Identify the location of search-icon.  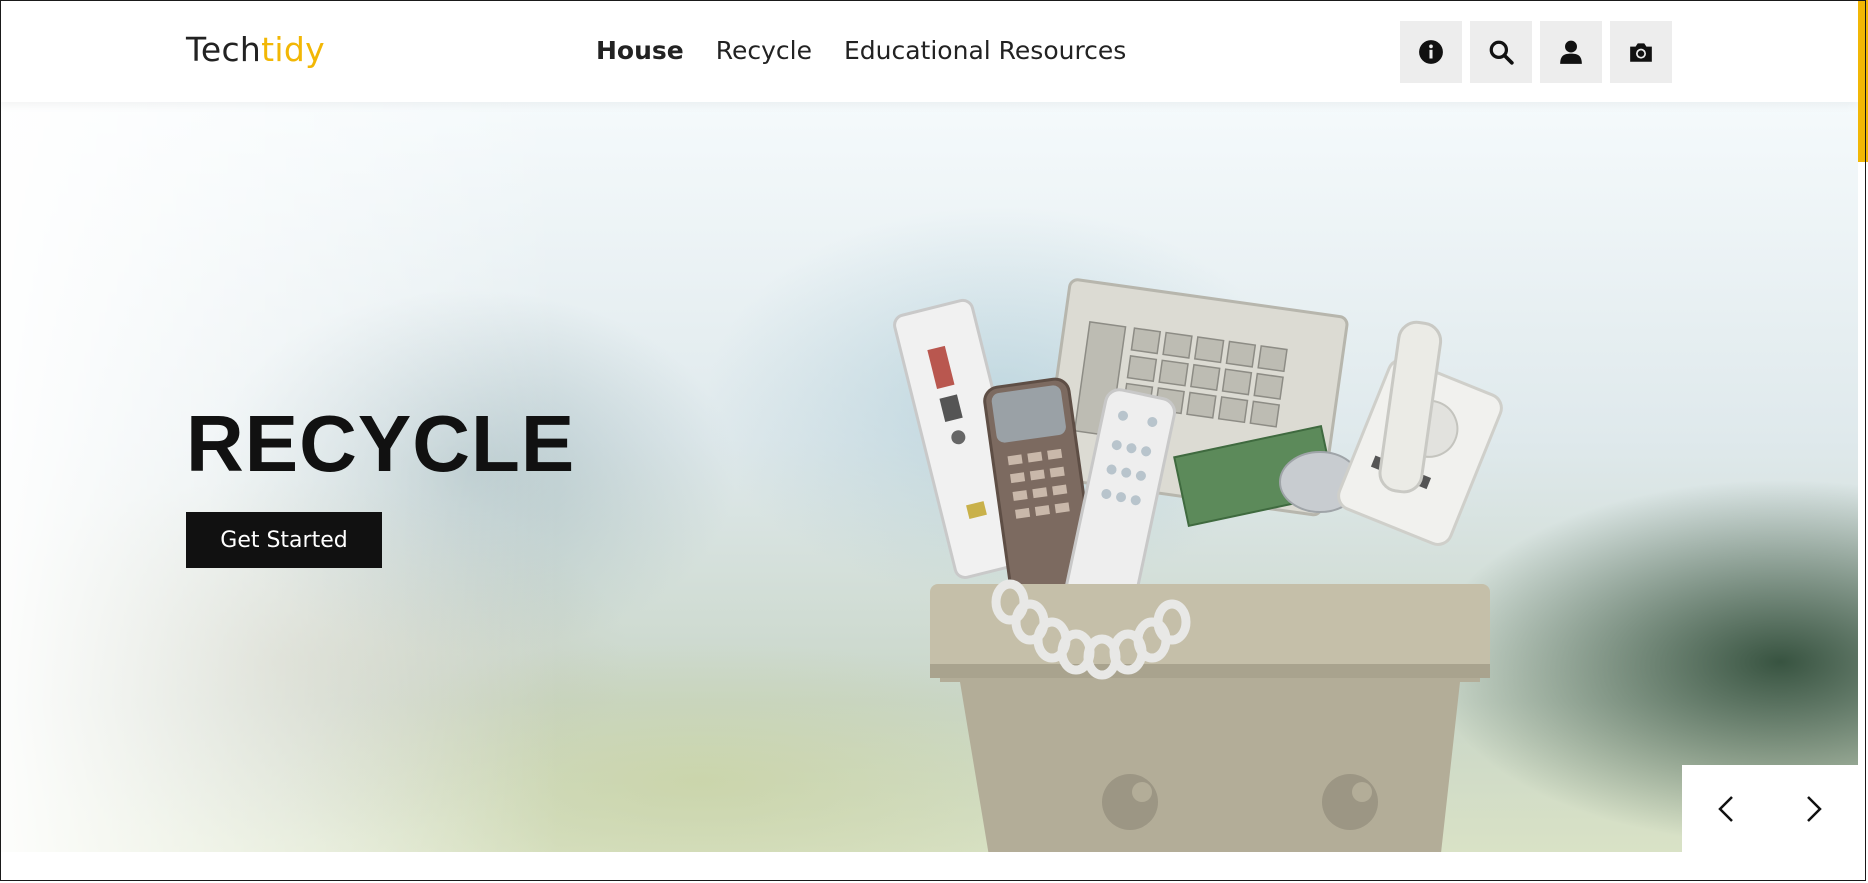
(1501, 52).